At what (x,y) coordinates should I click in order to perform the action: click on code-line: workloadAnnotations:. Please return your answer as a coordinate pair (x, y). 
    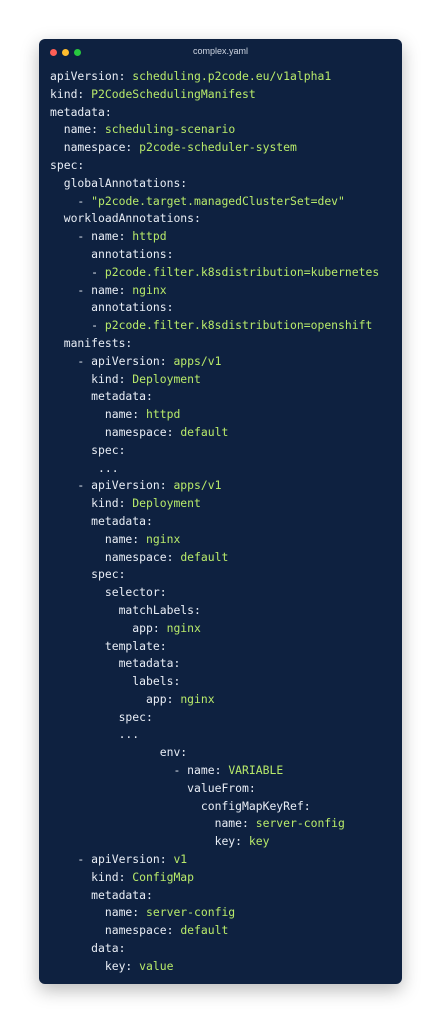
    Looking at the image, I should click on (214, 219).